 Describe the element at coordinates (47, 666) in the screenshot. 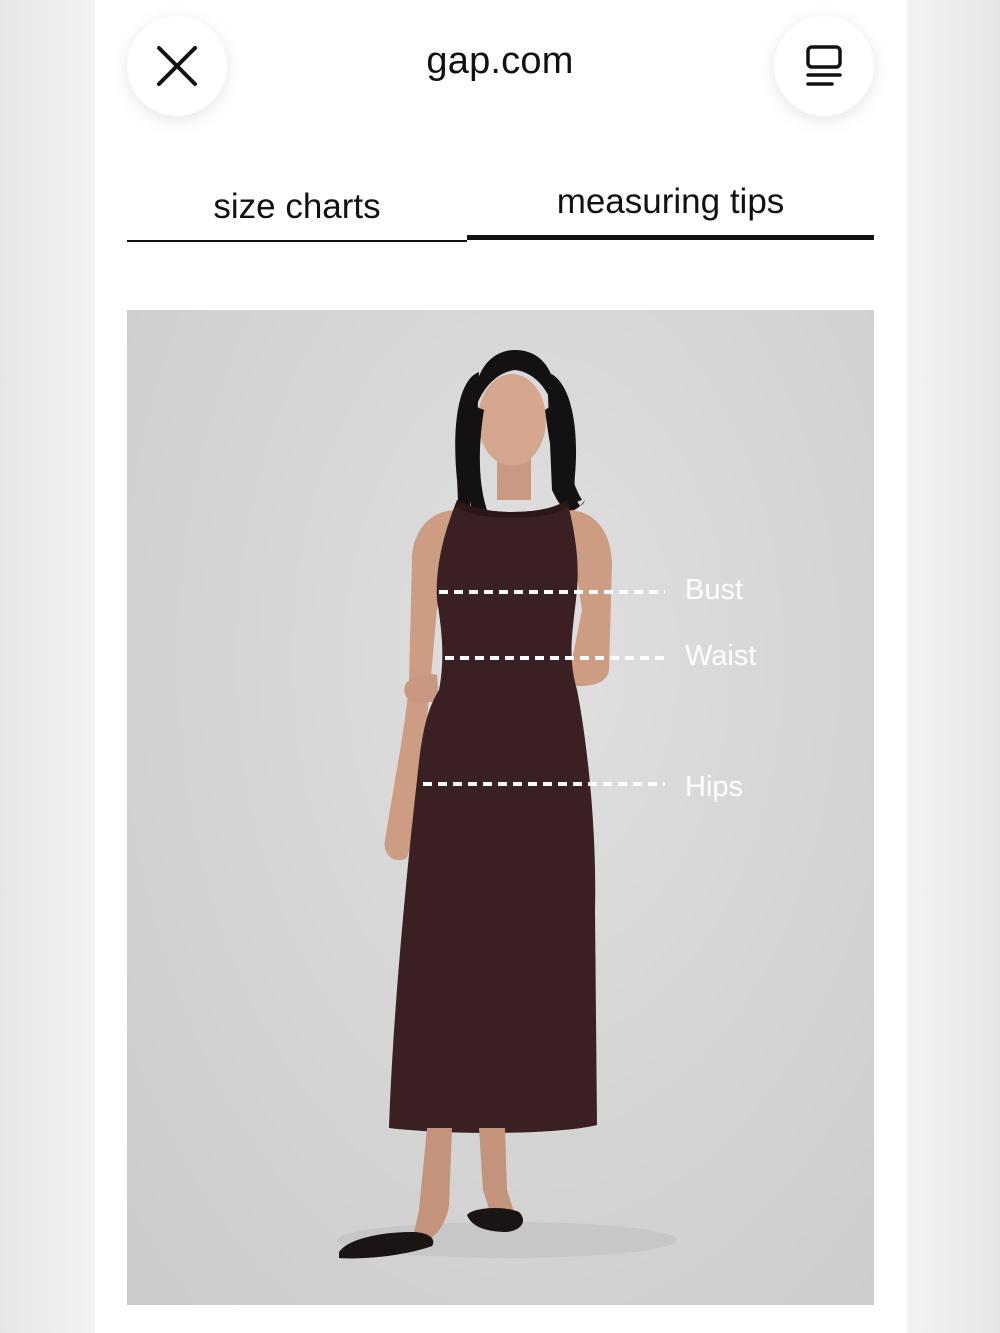

I see `page-margin-left` at that location.